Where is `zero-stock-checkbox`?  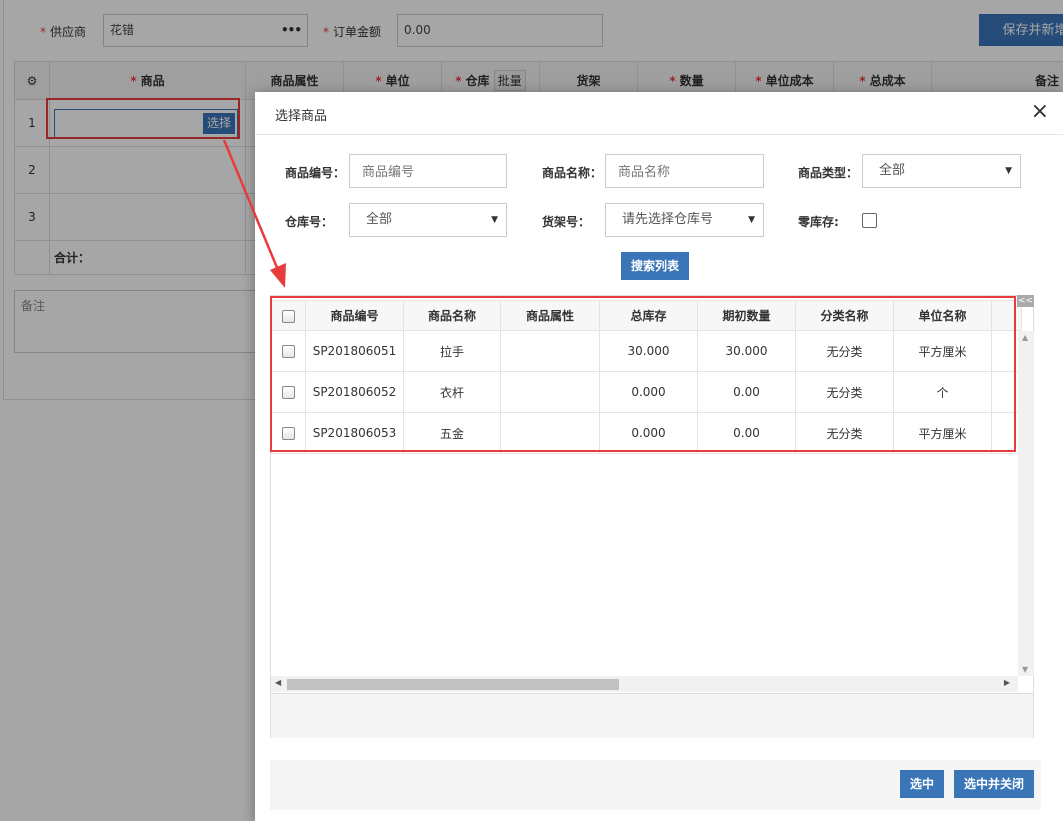 zero-stock-checkbox is located at coordinates (869, 220).